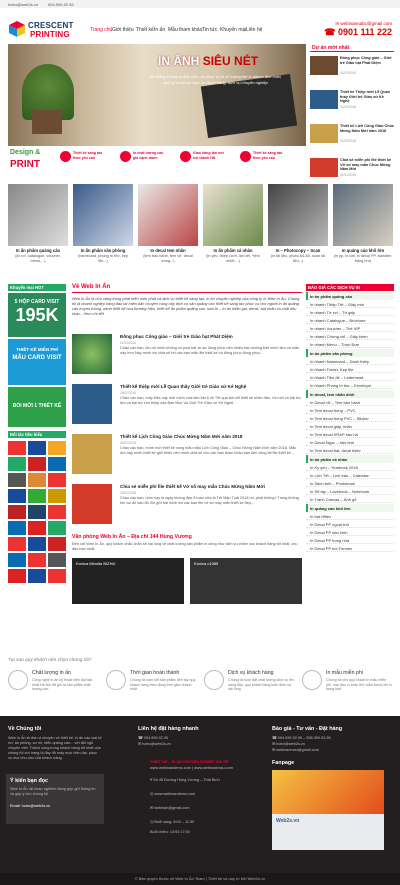 Image resolution: width=400 pixels, height=885 pixels. What do you see at coordinates (40, 30) in the screenshot?
I see `logo: CRESCENT PRINTING` at bounding box center [40, 30].